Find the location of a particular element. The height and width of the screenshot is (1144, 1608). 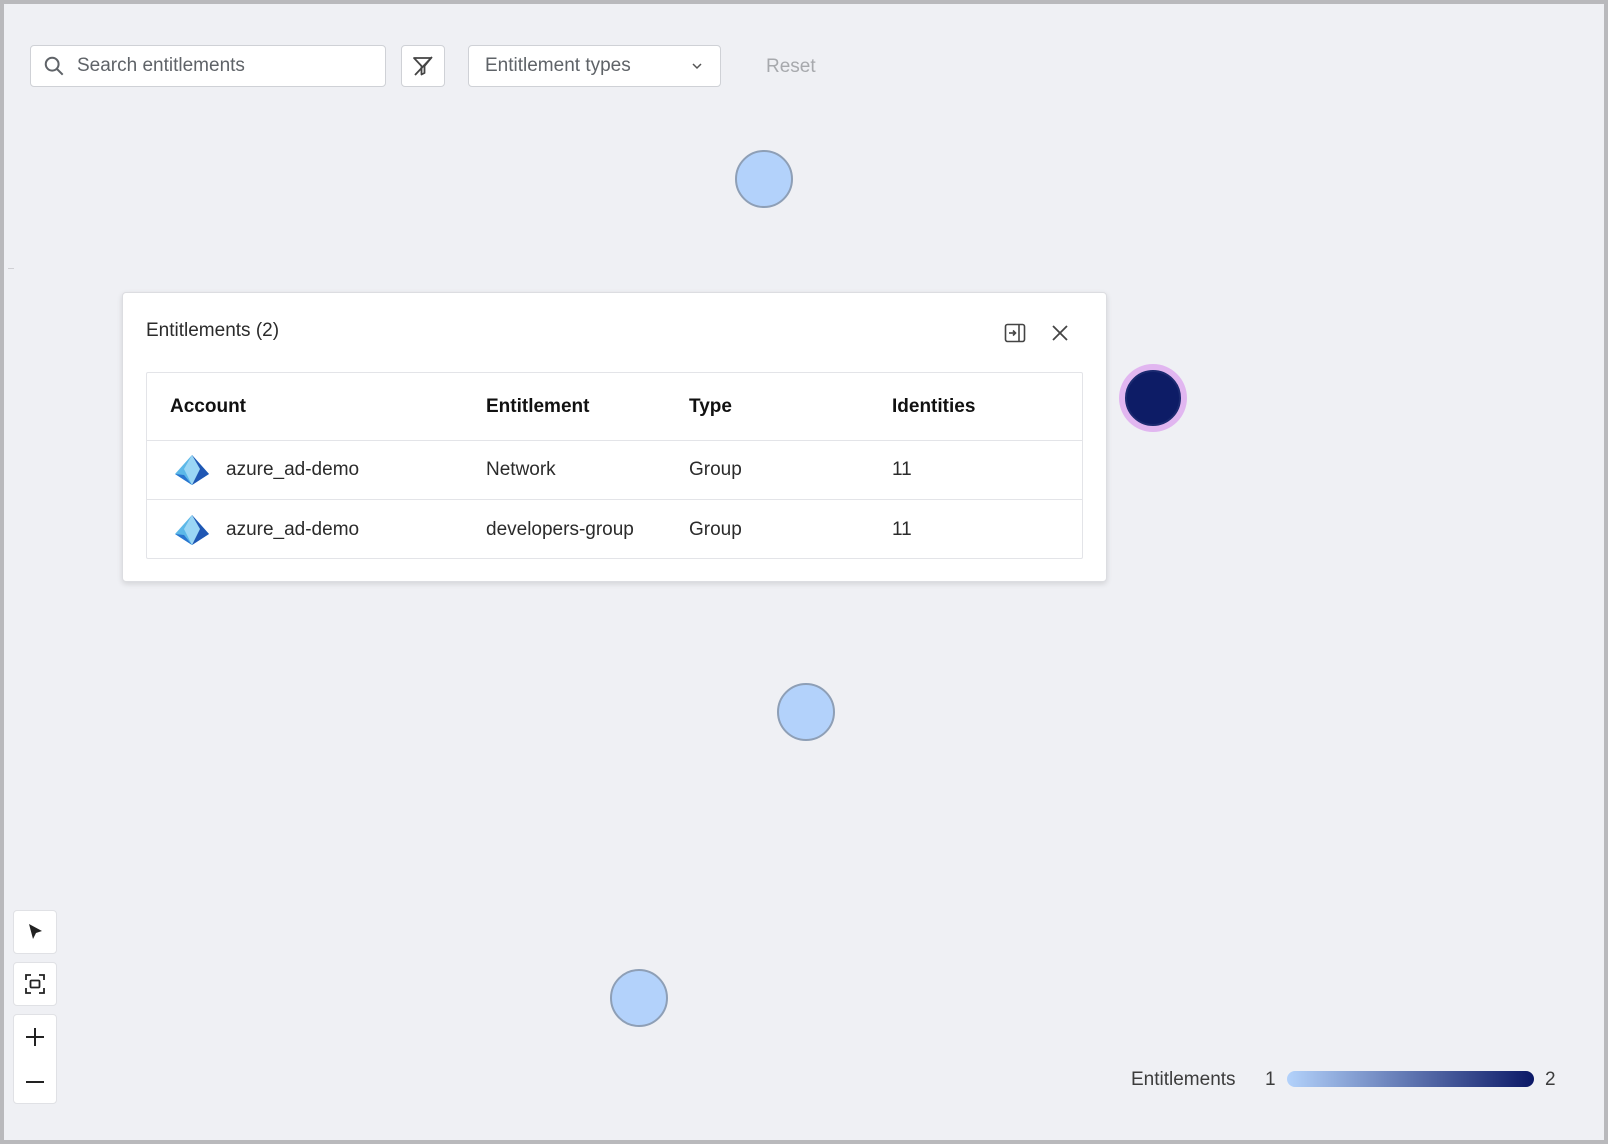

select-tool-button is located at coordinates (35, 932).